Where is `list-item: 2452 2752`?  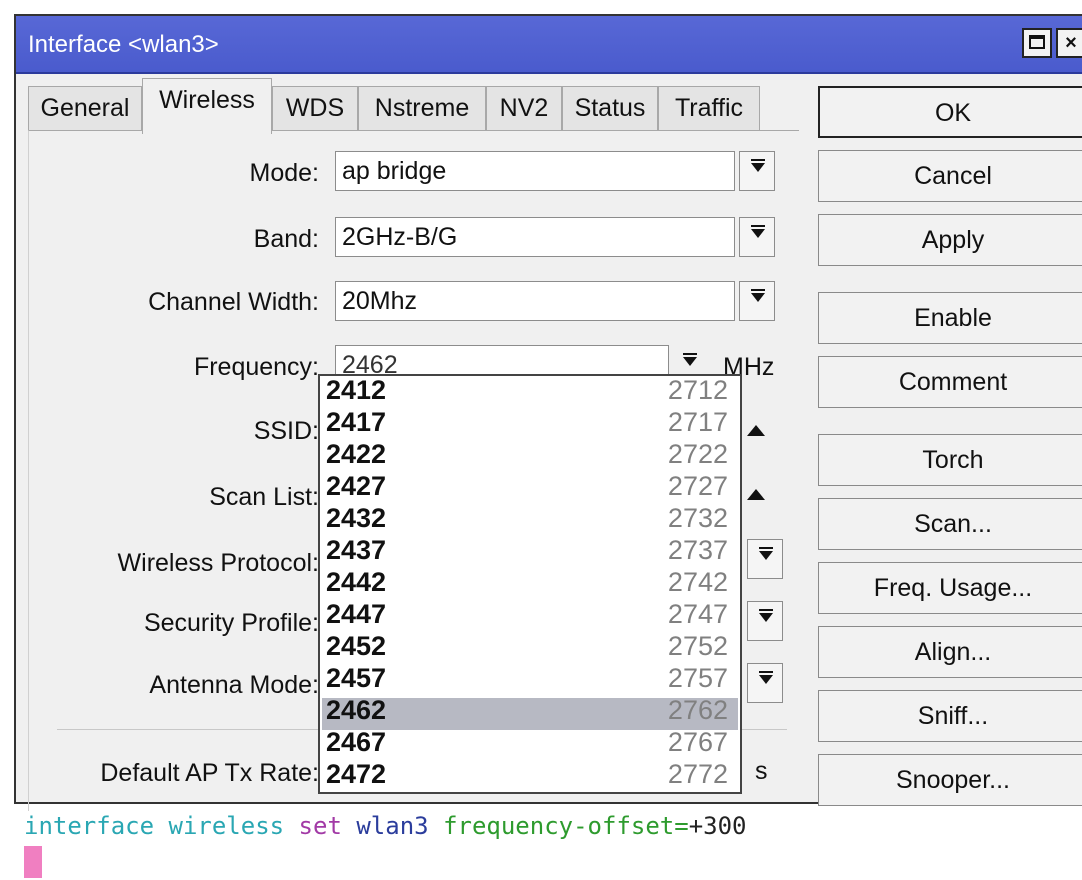
list-item: 2452 2752 is located at coordinates (530, 648).